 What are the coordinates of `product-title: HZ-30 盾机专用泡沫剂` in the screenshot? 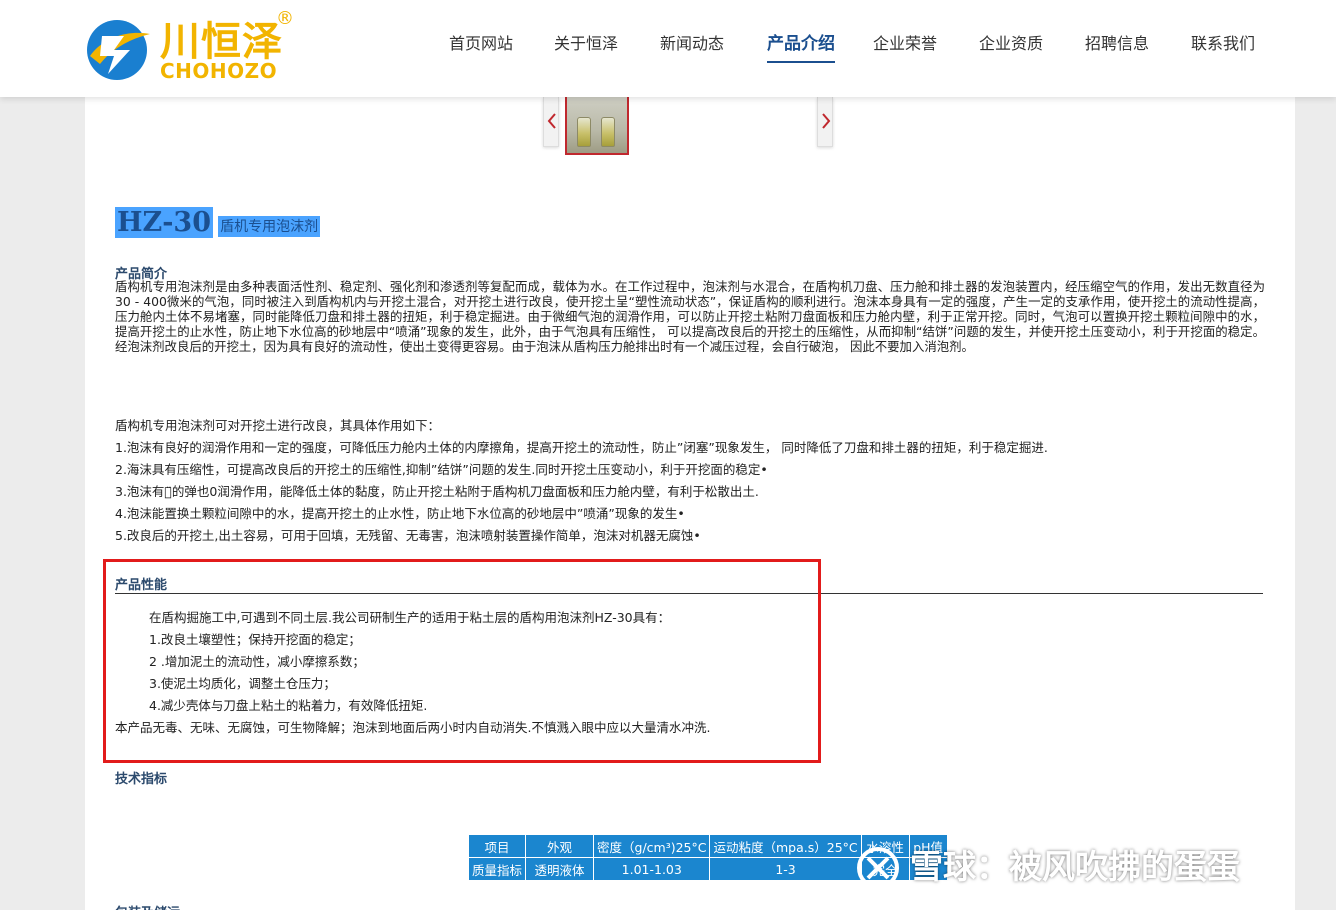 It's located at (218, 222).